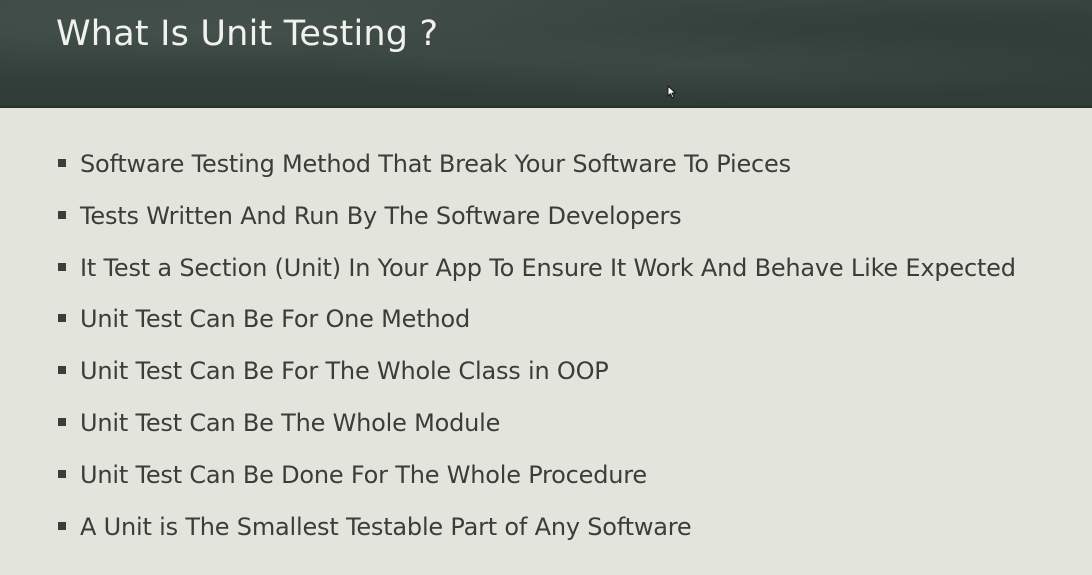 This screenshot has height=575, width=1092. I want to click on bullet-item: Unit Test Can Be For One Method, so click(536, 325).